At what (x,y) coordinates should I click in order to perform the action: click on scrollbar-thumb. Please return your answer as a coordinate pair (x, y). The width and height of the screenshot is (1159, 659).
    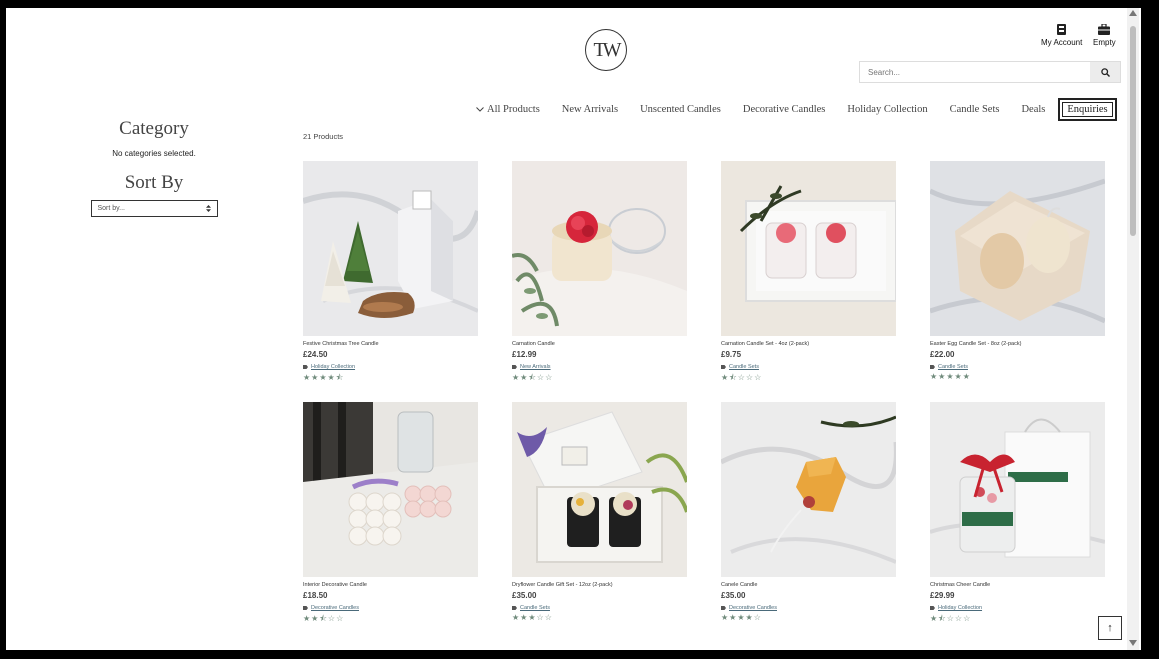
    Looking at the image, I should click on (1133, 131).